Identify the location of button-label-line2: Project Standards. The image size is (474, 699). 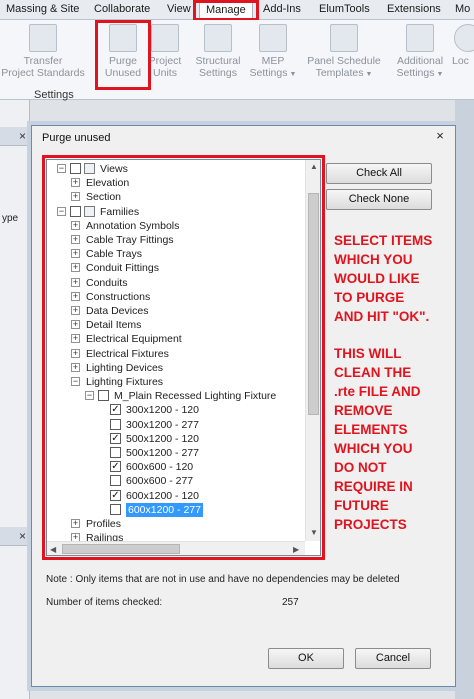
(43, 73).